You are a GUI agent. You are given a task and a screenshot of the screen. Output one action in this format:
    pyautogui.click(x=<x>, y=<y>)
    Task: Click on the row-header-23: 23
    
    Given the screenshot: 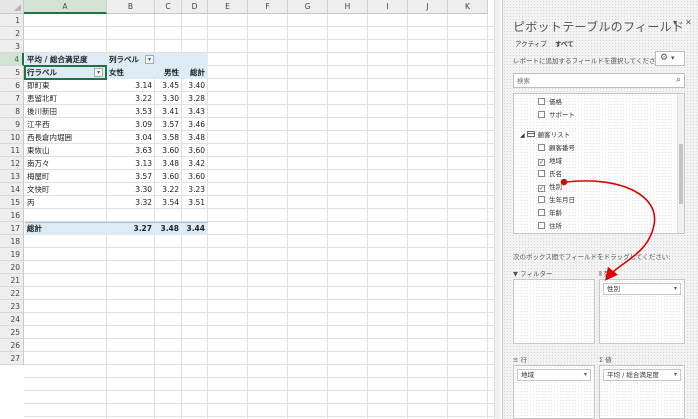 What is the action you would take?
    pyautogui.click(x=12, y=306)
    